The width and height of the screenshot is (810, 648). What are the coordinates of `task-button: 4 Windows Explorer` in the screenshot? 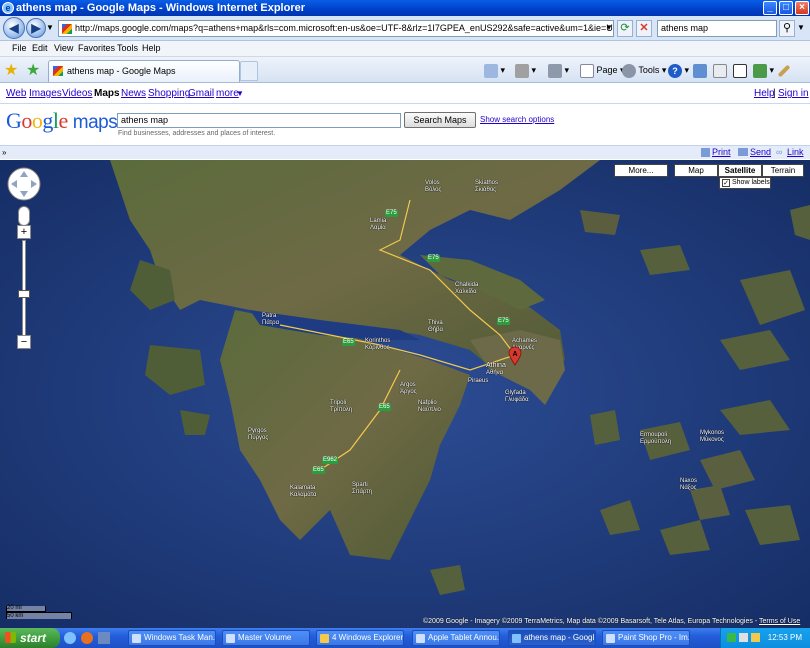 It's located at (360, 638).